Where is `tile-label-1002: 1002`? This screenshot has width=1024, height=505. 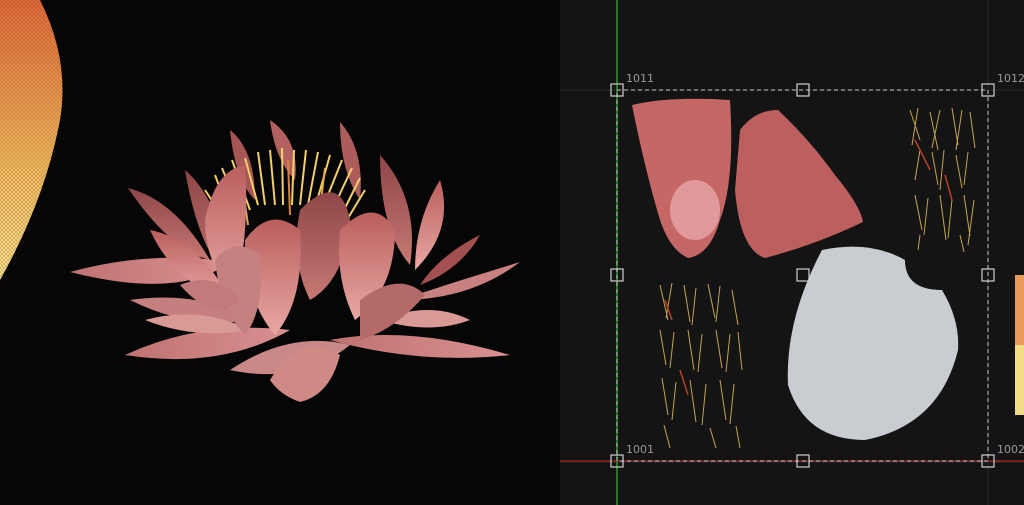 tile-label-1002: 1002 is located at coordinates (1010, 449).